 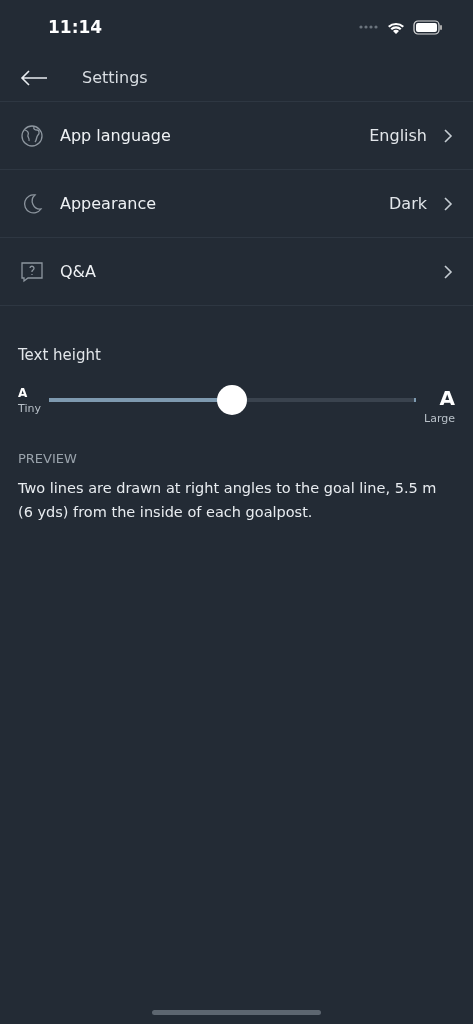 What do you see at coordinates (447, 398) in the screenshot?
I see `large-a-glyph: A` at bounding box center [447, 398].